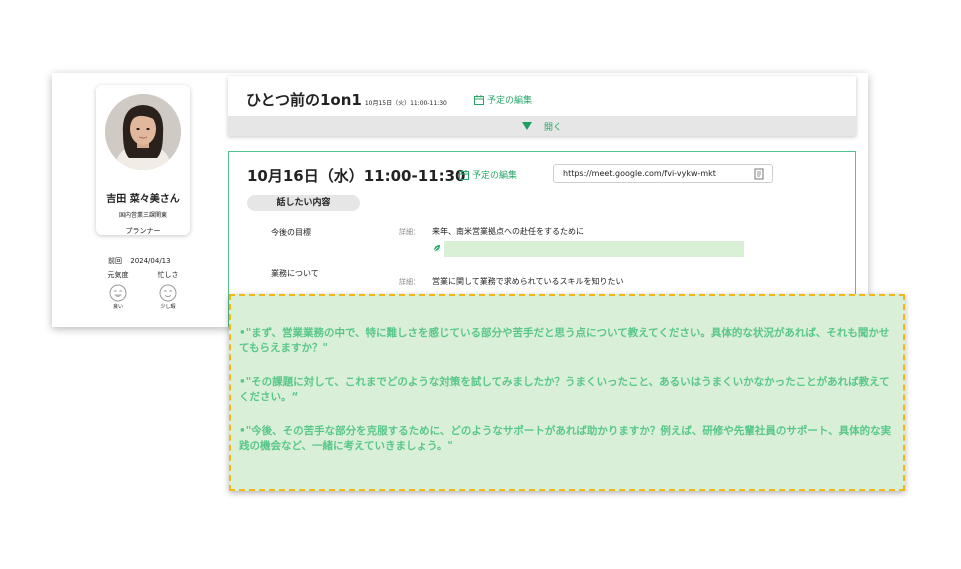 Image resolution: width=961 pixels, height=569 pixels. What do you see at coordinates (143, 199) in the screenshot?
I see `user-name: 吉田 菜々美さん` at bounding box center [143, 199].